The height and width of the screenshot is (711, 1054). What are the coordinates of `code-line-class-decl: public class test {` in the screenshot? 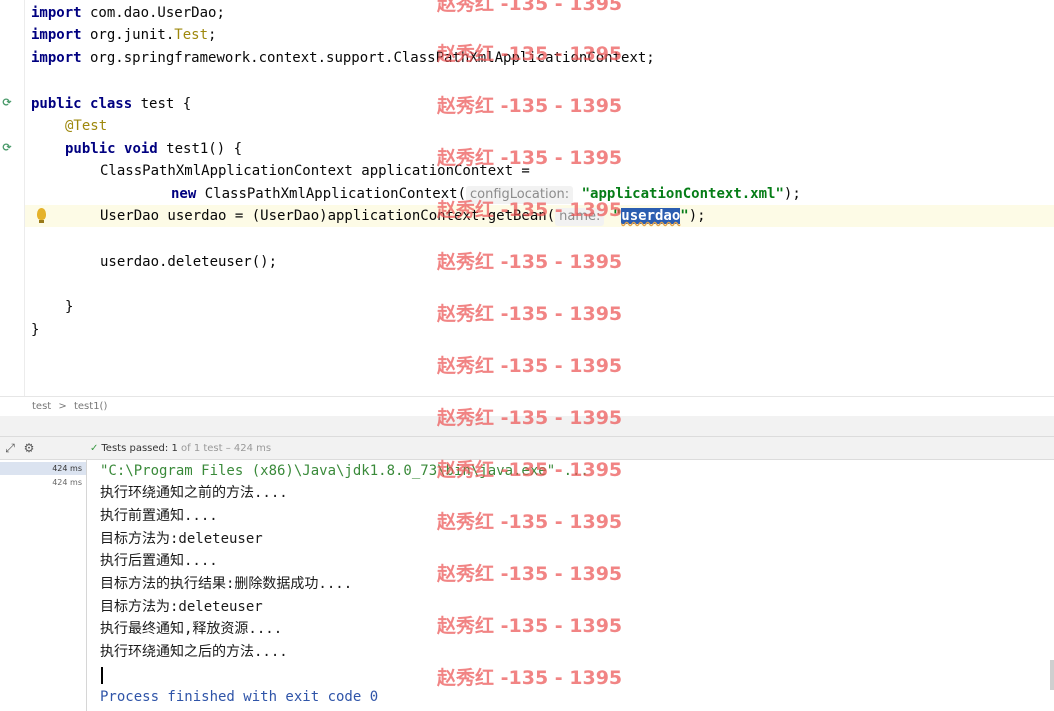 It's located at (111, 104).